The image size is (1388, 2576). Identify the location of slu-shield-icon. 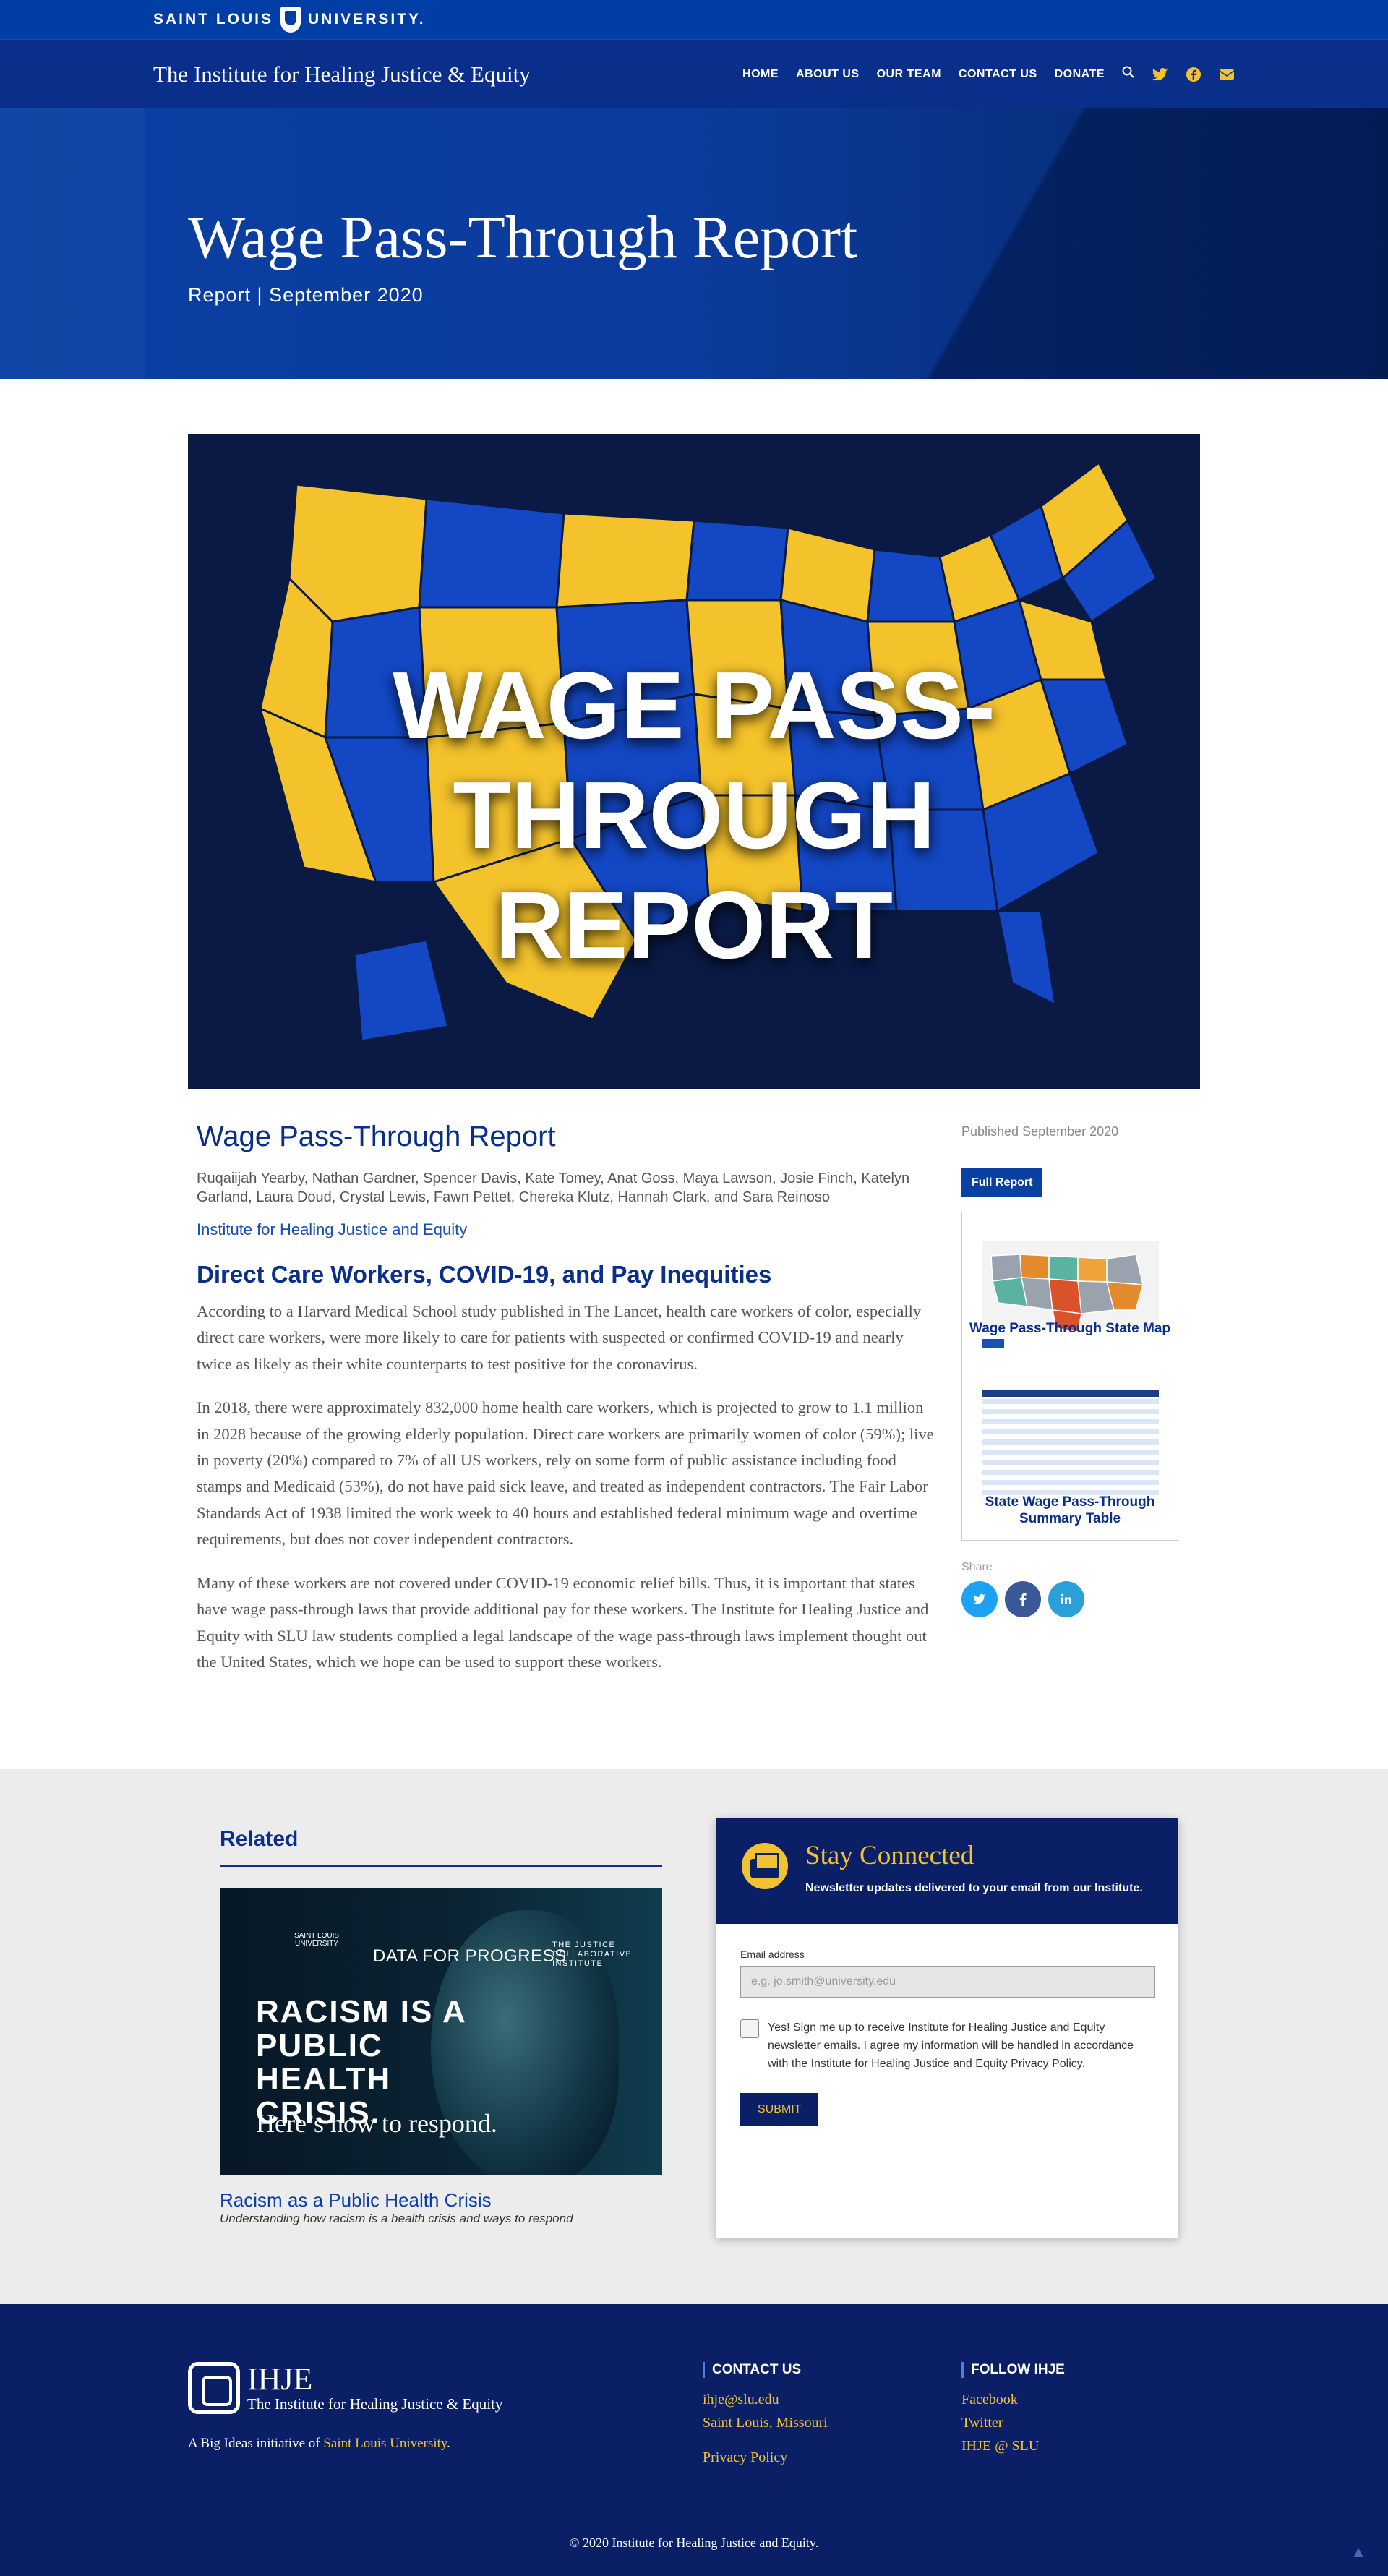
(290, 20).